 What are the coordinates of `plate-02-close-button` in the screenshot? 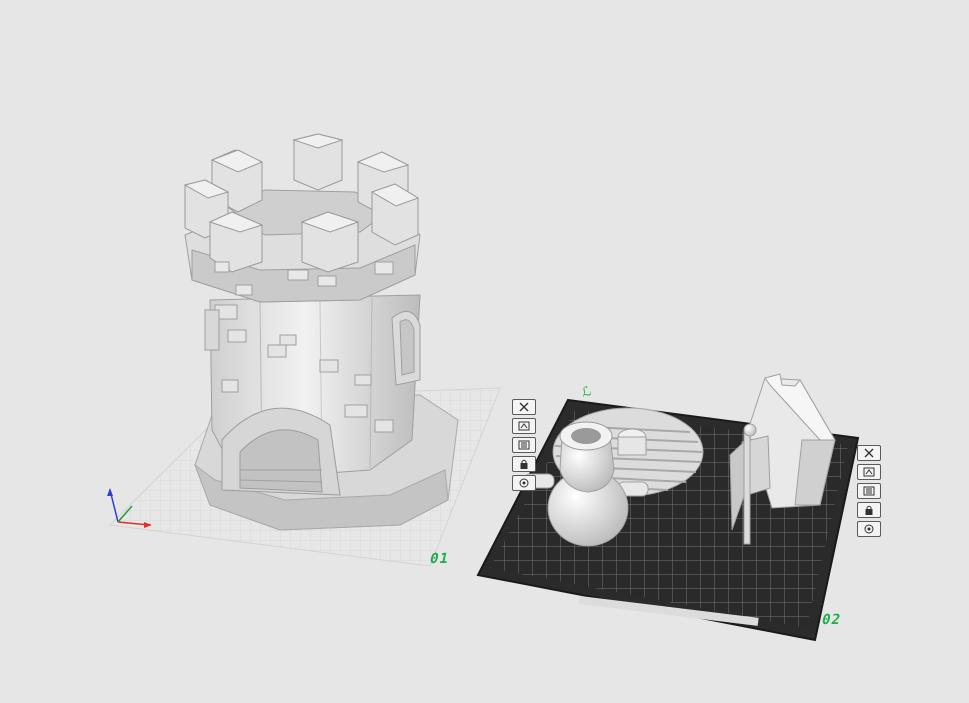 It's located at (869, 453).